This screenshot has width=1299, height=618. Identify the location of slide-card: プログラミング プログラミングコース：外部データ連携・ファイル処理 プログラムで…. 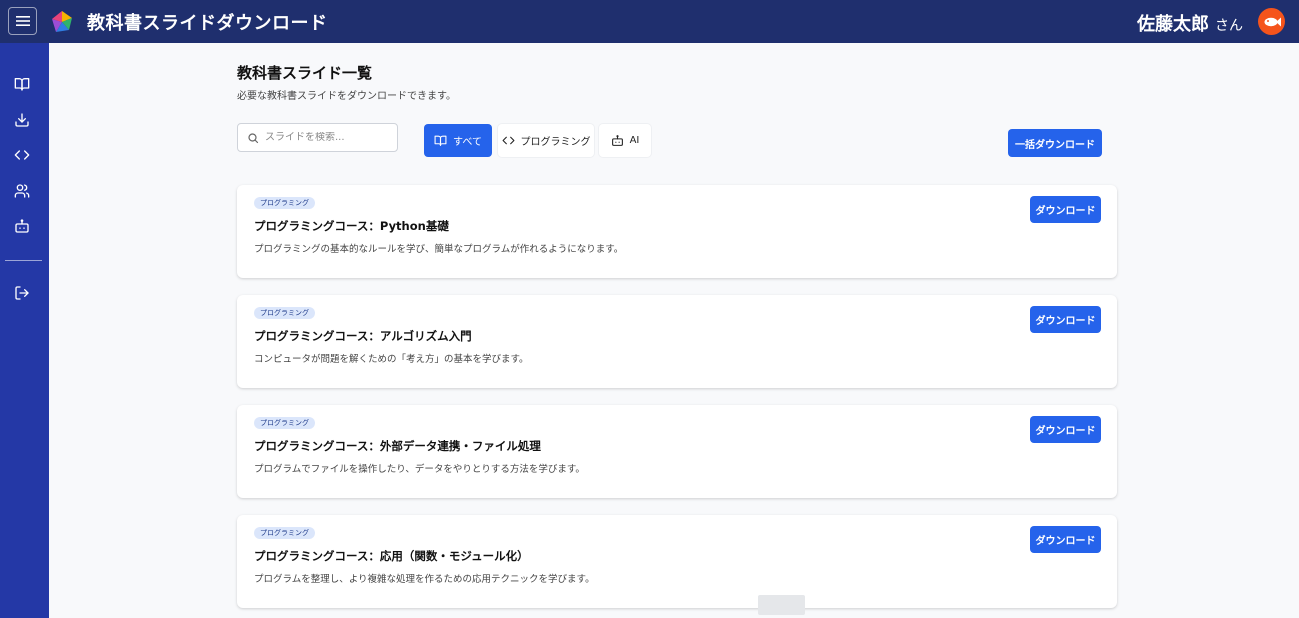
(677, 451).